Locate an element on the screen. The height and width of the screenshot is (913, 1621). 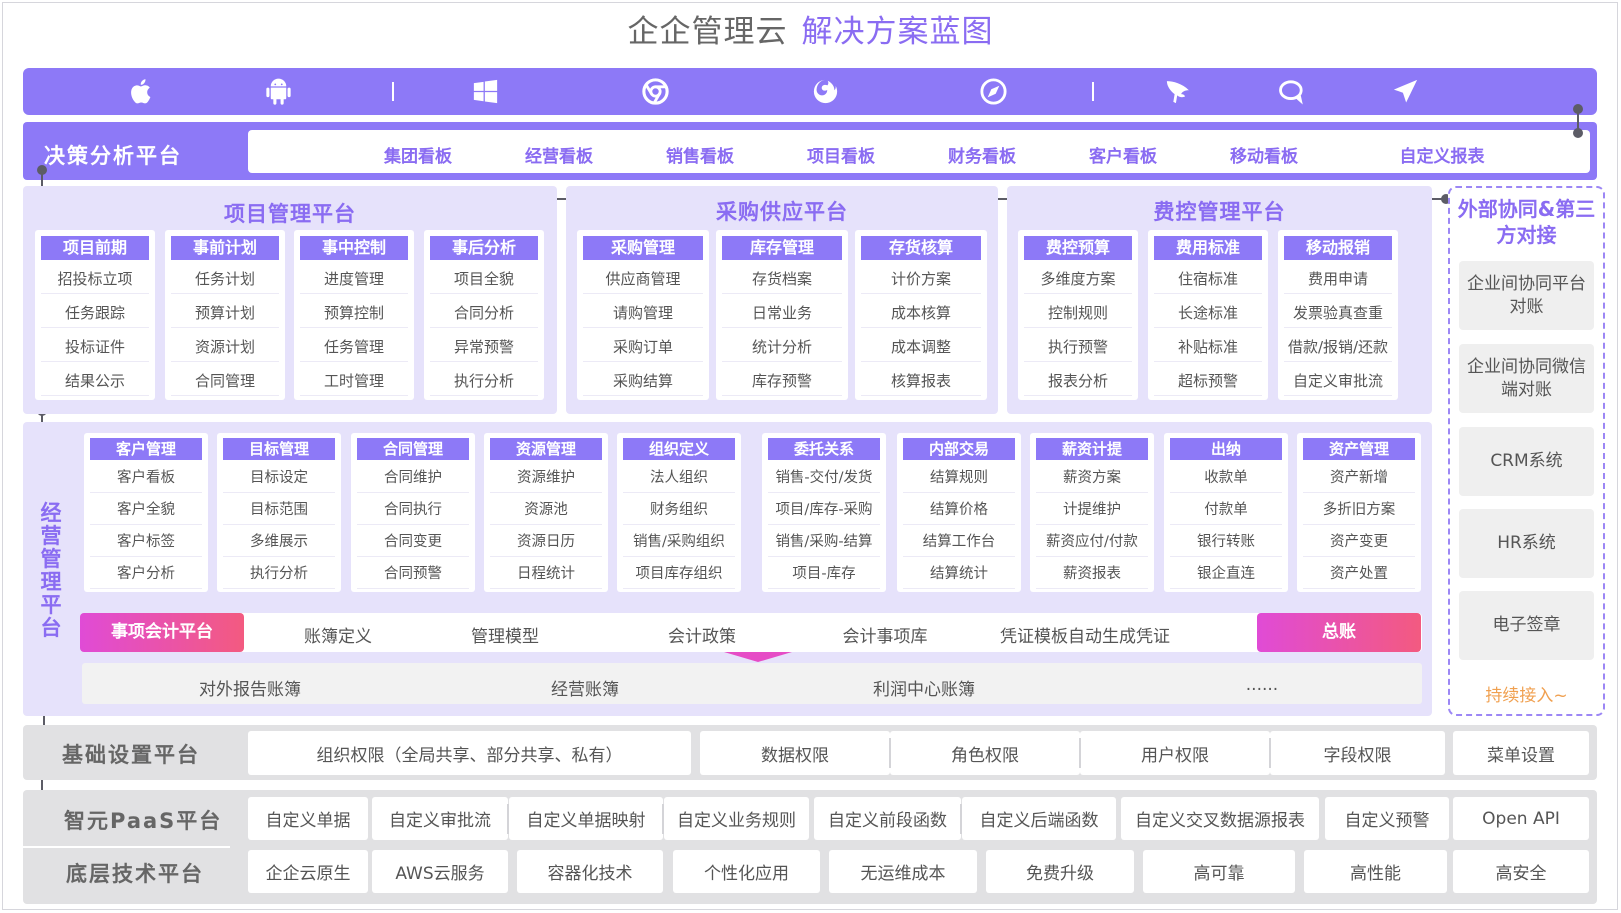
module-item: 银行转账 is located at coordinates (1226, 542).